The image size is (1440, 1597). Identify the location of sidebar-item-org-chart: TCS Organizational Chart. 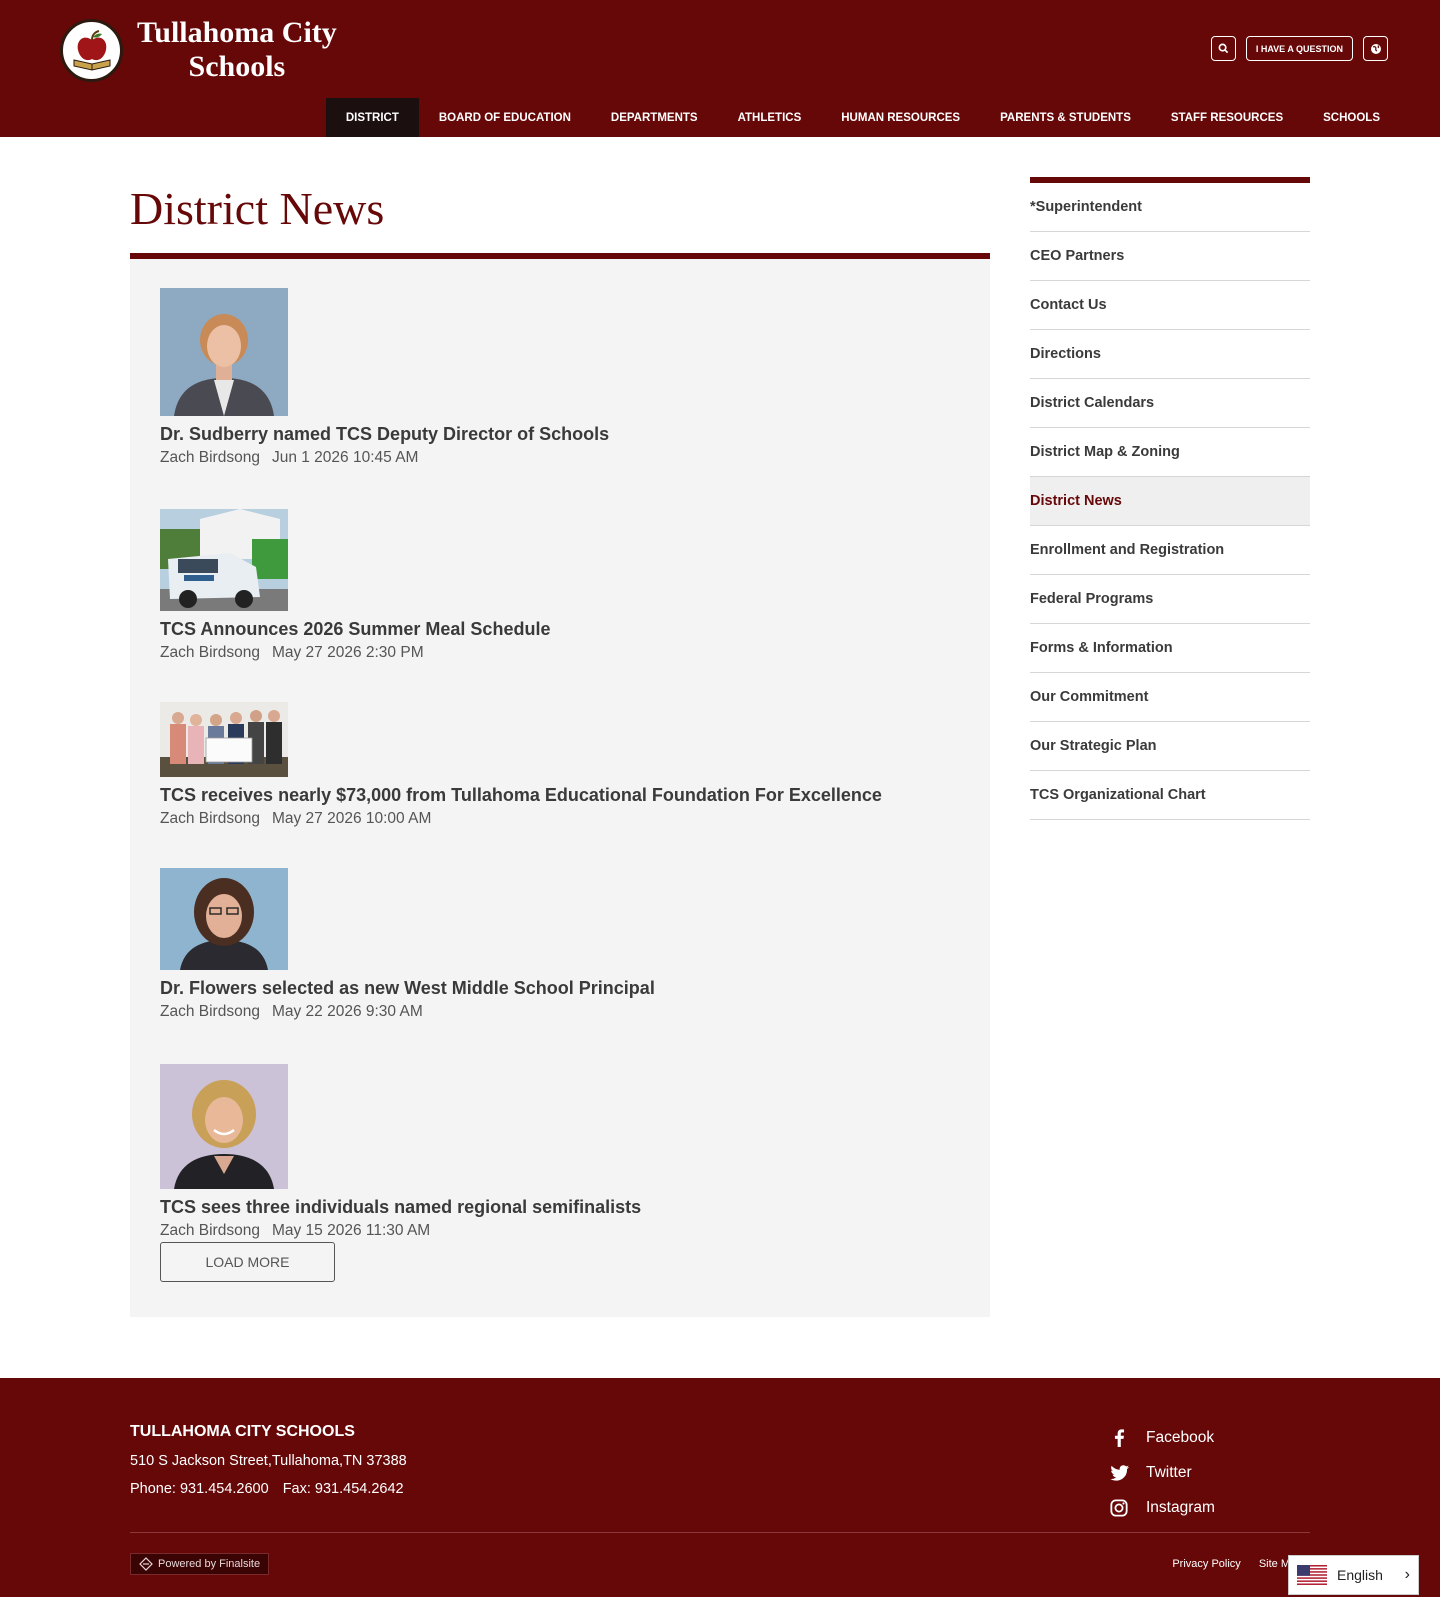
(1170, 795).